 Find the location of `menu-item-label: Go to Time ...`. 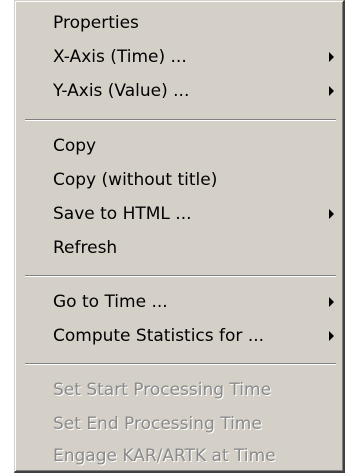

menu-item-label: Go to Time ... is located at coordinates (110, 302).